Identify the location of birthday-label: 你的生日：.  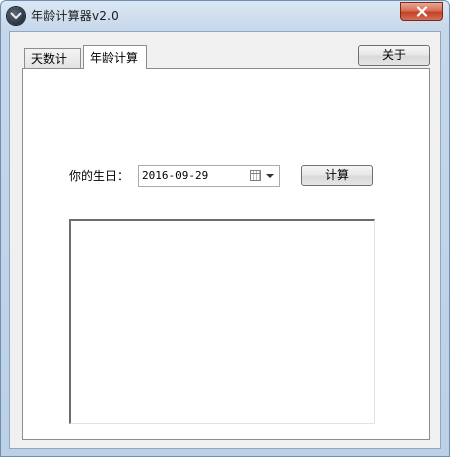
(99, 176).